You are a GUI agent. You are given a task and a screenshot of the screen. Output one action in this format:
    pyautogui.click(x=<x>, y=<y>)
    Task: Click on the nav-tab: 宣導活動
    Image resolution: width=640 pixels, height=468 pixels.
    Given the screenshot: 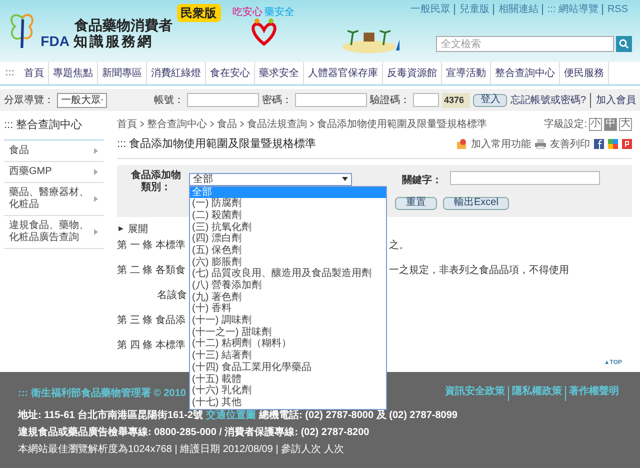 What is the action you would take?
    pyautogui.click(x=466, y=73)
    